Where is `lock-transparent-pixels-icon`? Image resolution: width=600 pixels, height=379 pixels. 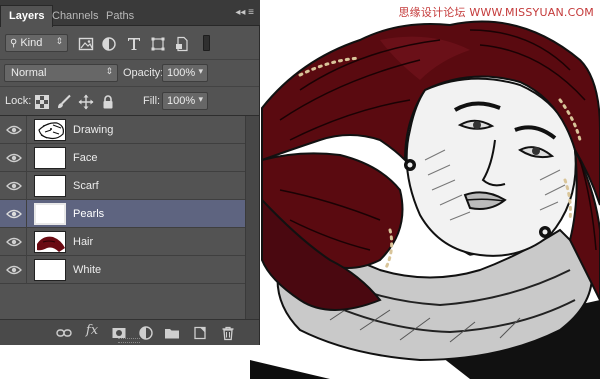 lock-transparent-pixels-icon is located at coordinates (42, 102).